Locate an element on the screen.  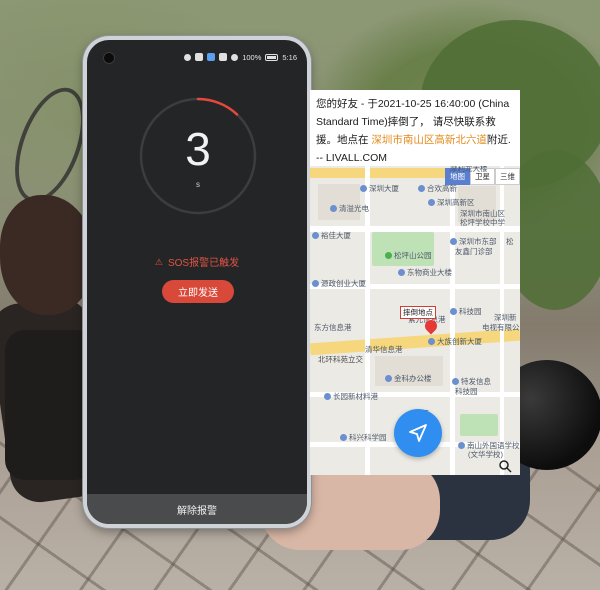
sos-status: ⚠ SOS报警已触发 is located at coordinates (197, 262).